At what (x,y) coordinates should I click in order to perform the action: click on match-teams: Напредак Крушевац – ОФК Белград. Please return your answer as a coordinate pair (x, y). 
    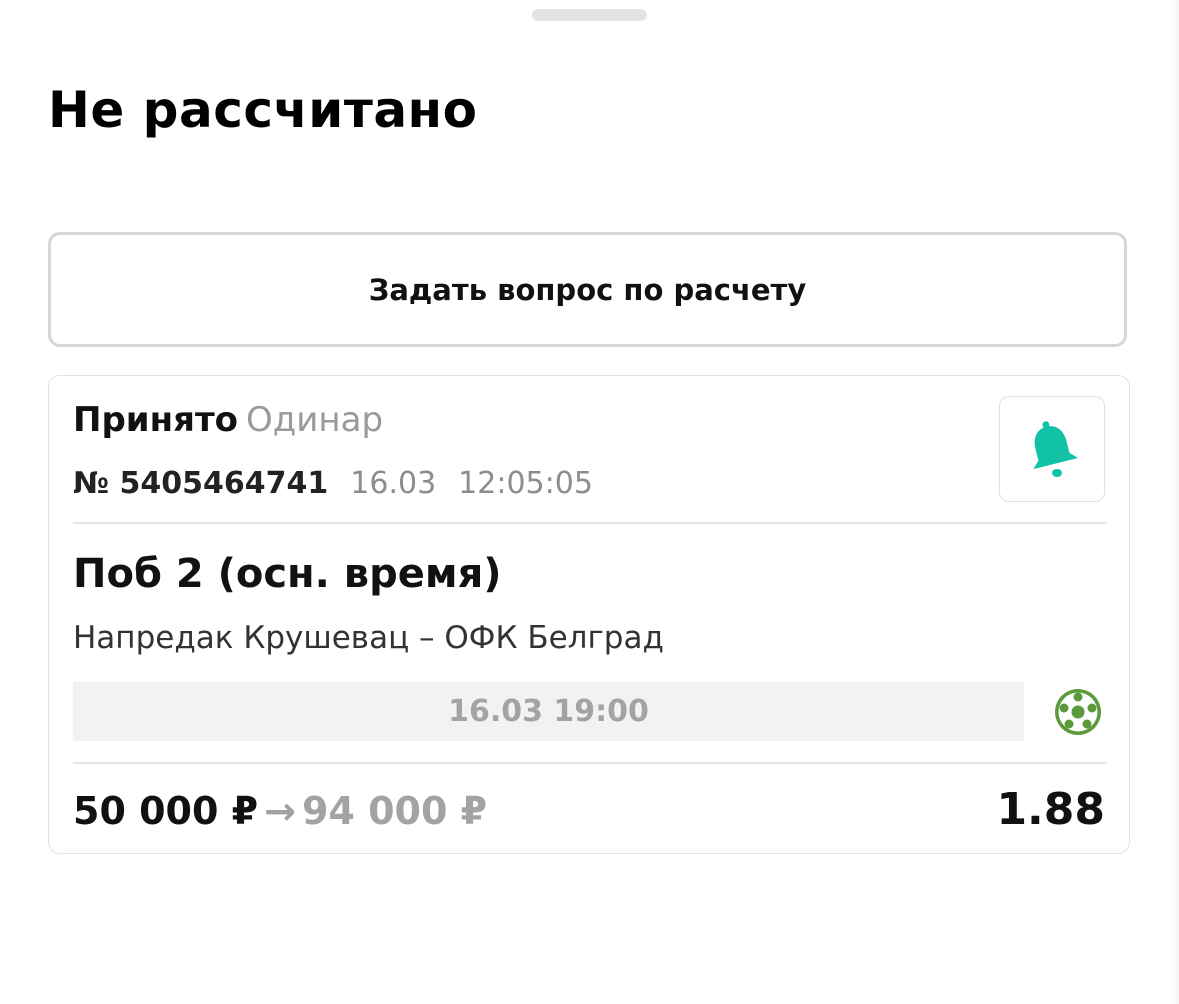
    Looking at the image, I should click on (368, 638).